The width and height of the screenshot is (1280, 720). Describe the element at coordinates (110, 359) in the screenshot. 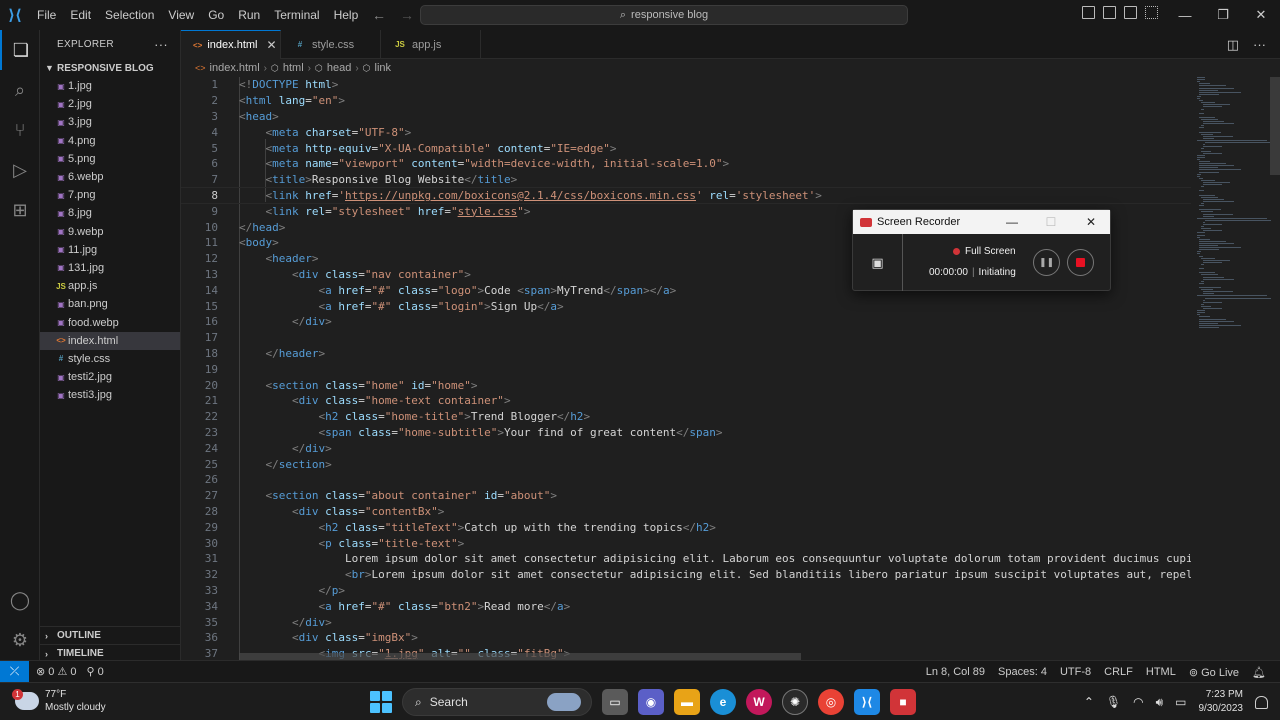

I see `file-item: # style.css` at that location.